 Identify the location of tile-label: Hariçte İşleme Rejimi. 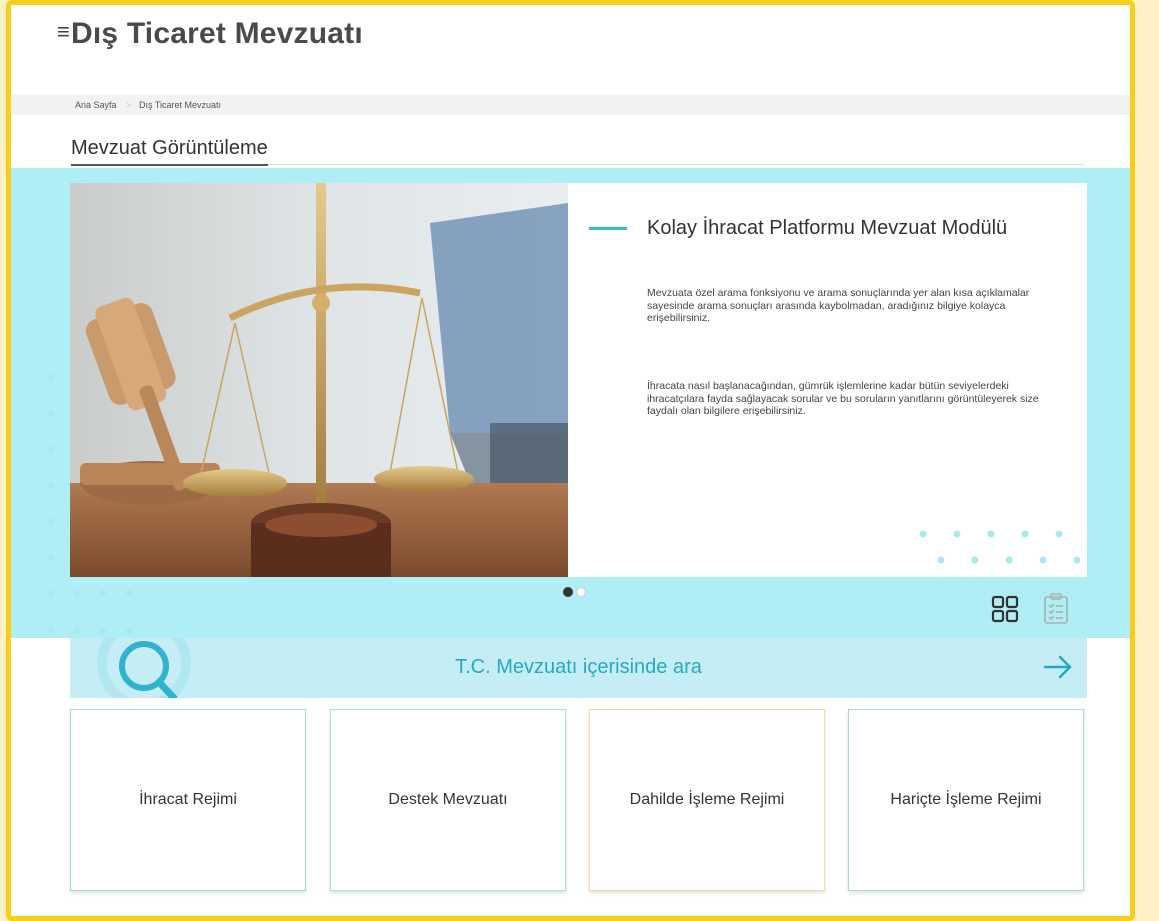
(966, 799).